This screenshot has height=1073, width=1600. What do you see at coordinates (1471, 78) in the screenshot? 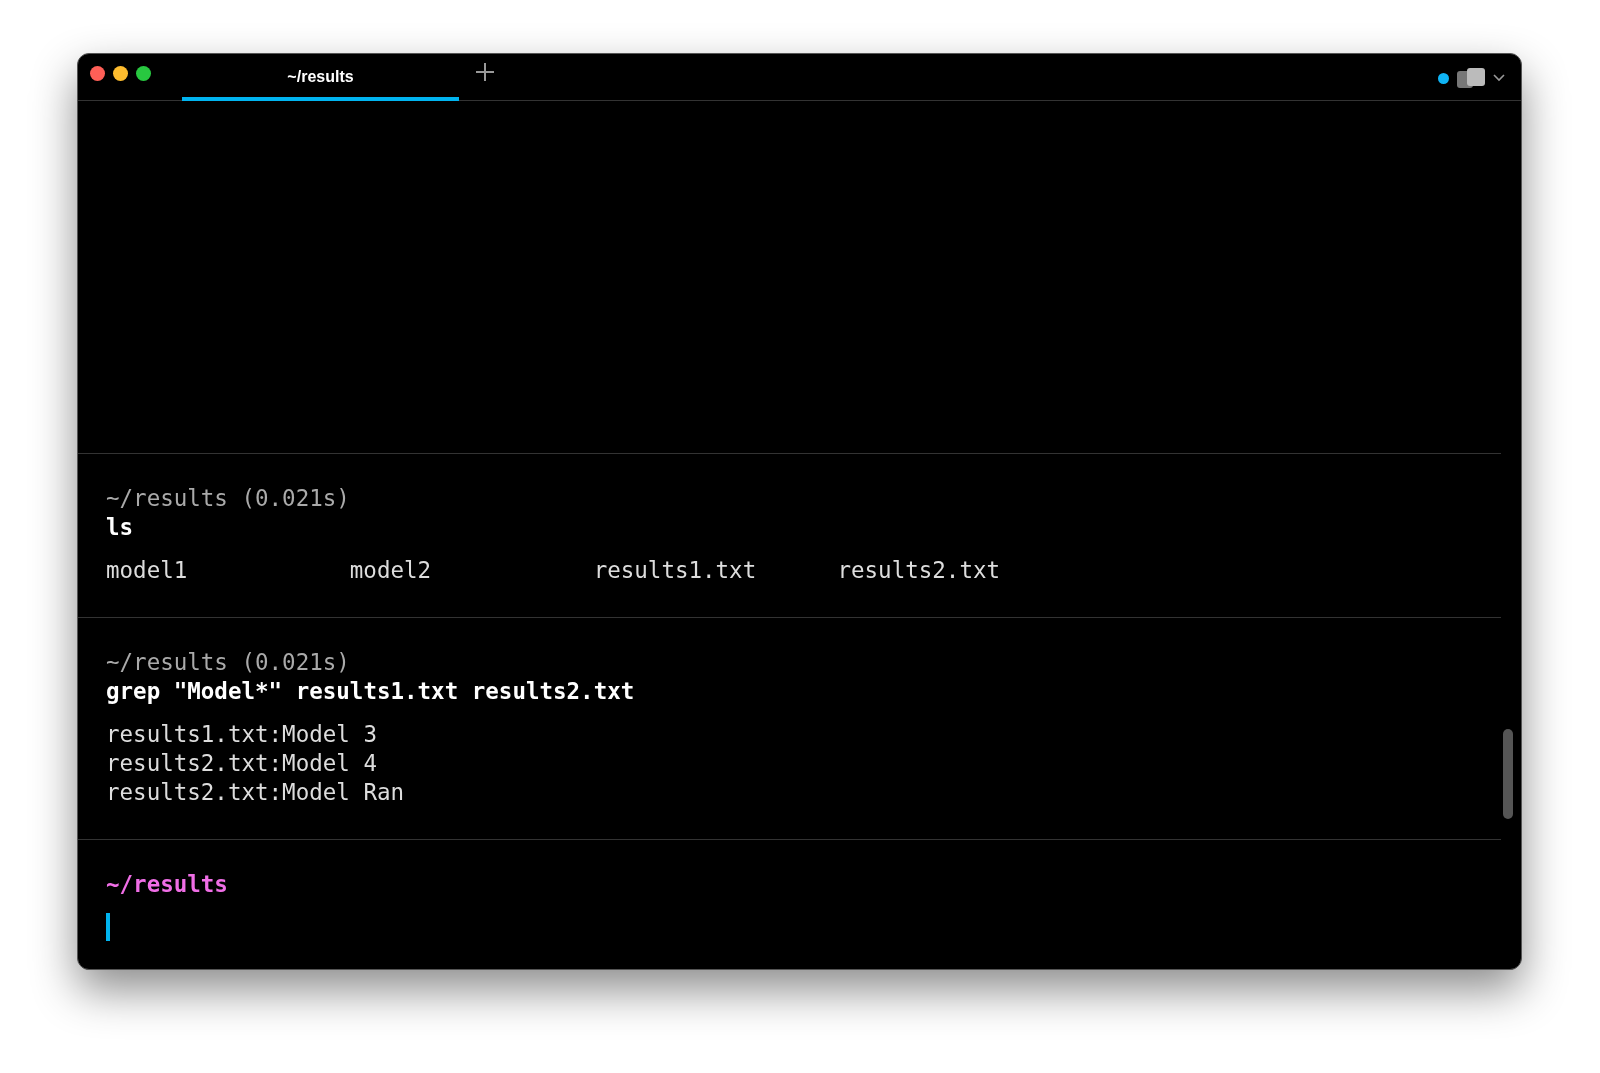
I see `panes-icon` at bounding box center [1471, 78].